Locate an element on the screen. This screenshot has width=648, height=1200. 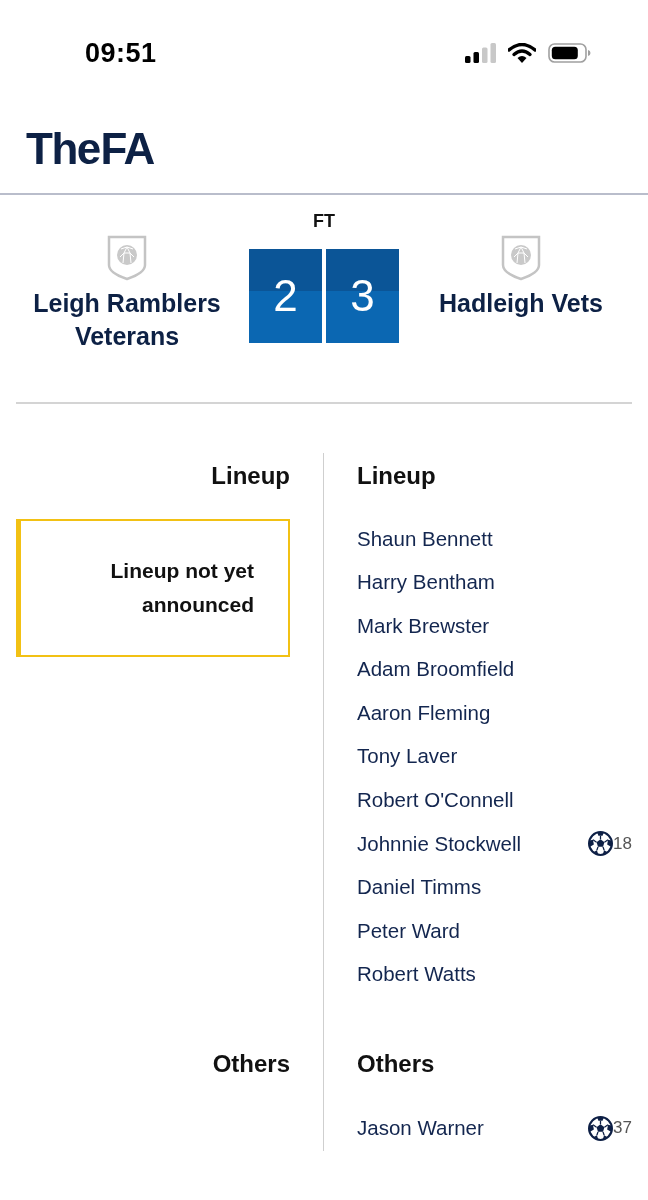
status-time: 09:51 is located at coordinates (121, 53).